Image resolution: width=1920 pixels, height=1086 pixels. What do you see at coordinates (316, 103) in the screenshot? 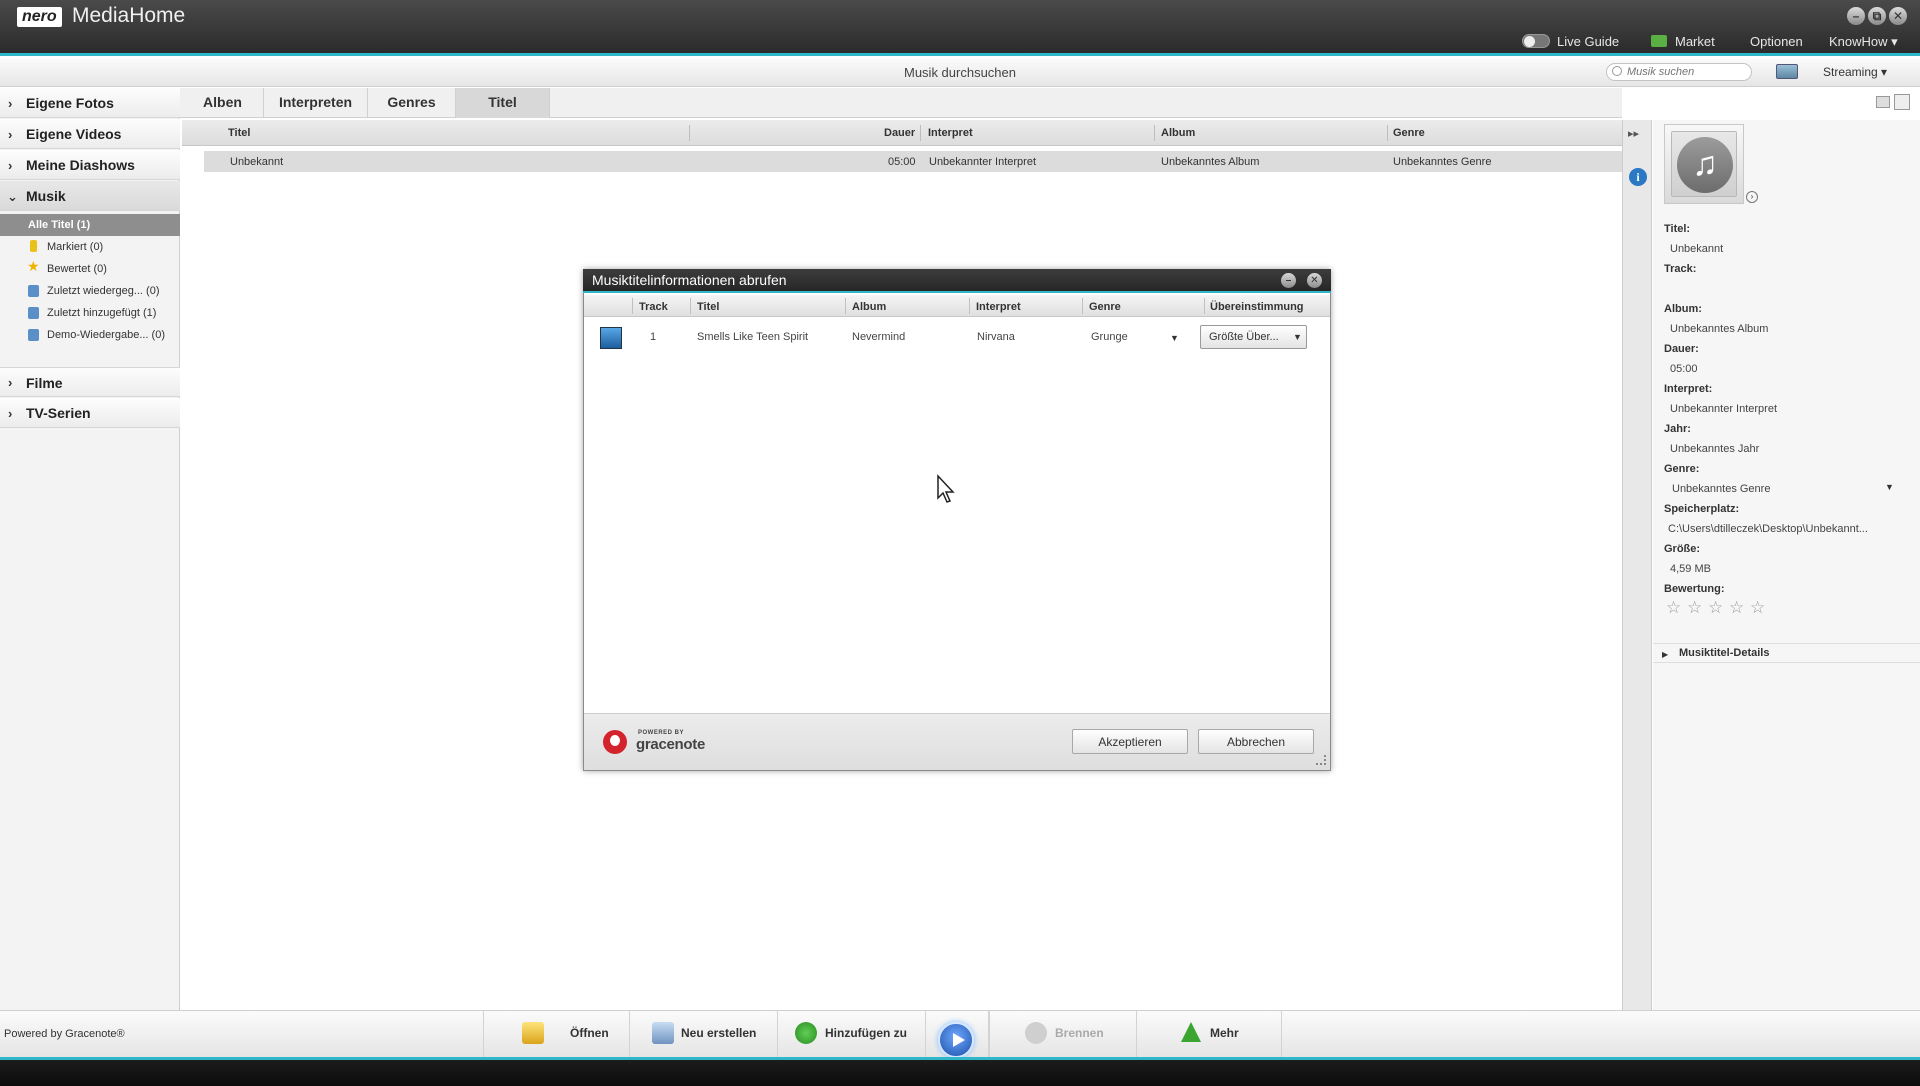
I see `tab-interpreten: Interpreten` at bounding box center [316, 103].